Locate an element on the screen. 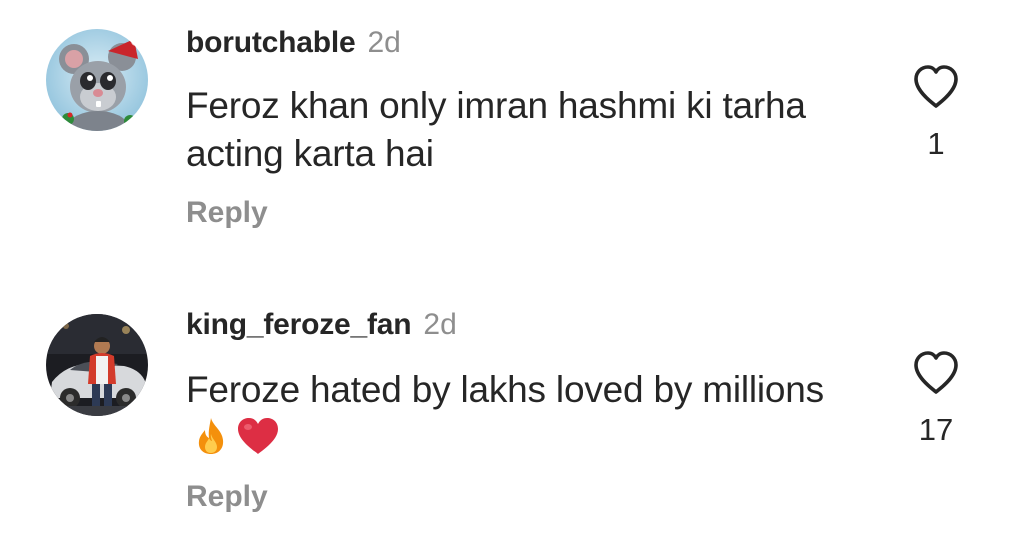 The image size is (1024, 542). like-count: 1 is located at coordinates (936, 143).